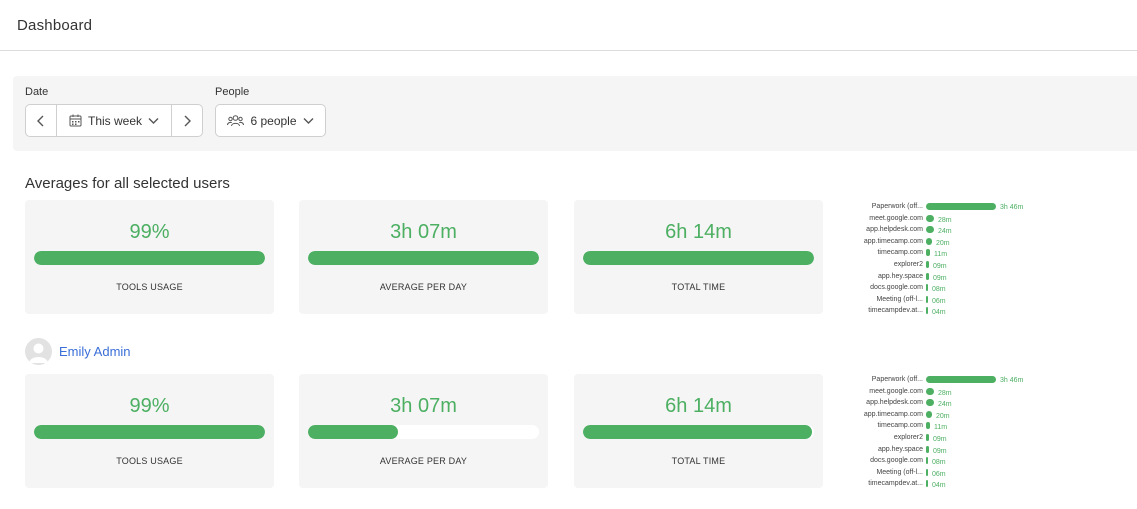 This screenshot has height=509, width=1137. What do you see at coordinates (232, 92) in the screenshot?
I see `people-filter-label: People` at bounding box center [232, 92].